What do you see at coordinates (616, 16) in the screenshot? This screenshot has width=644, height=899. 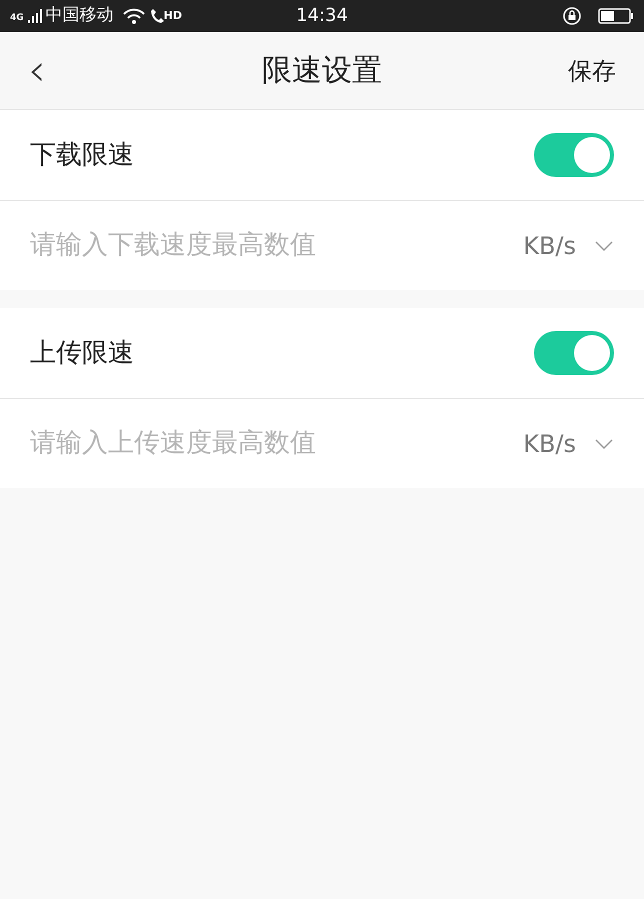 I see `battery-icon` at bounding box center [616, 16].